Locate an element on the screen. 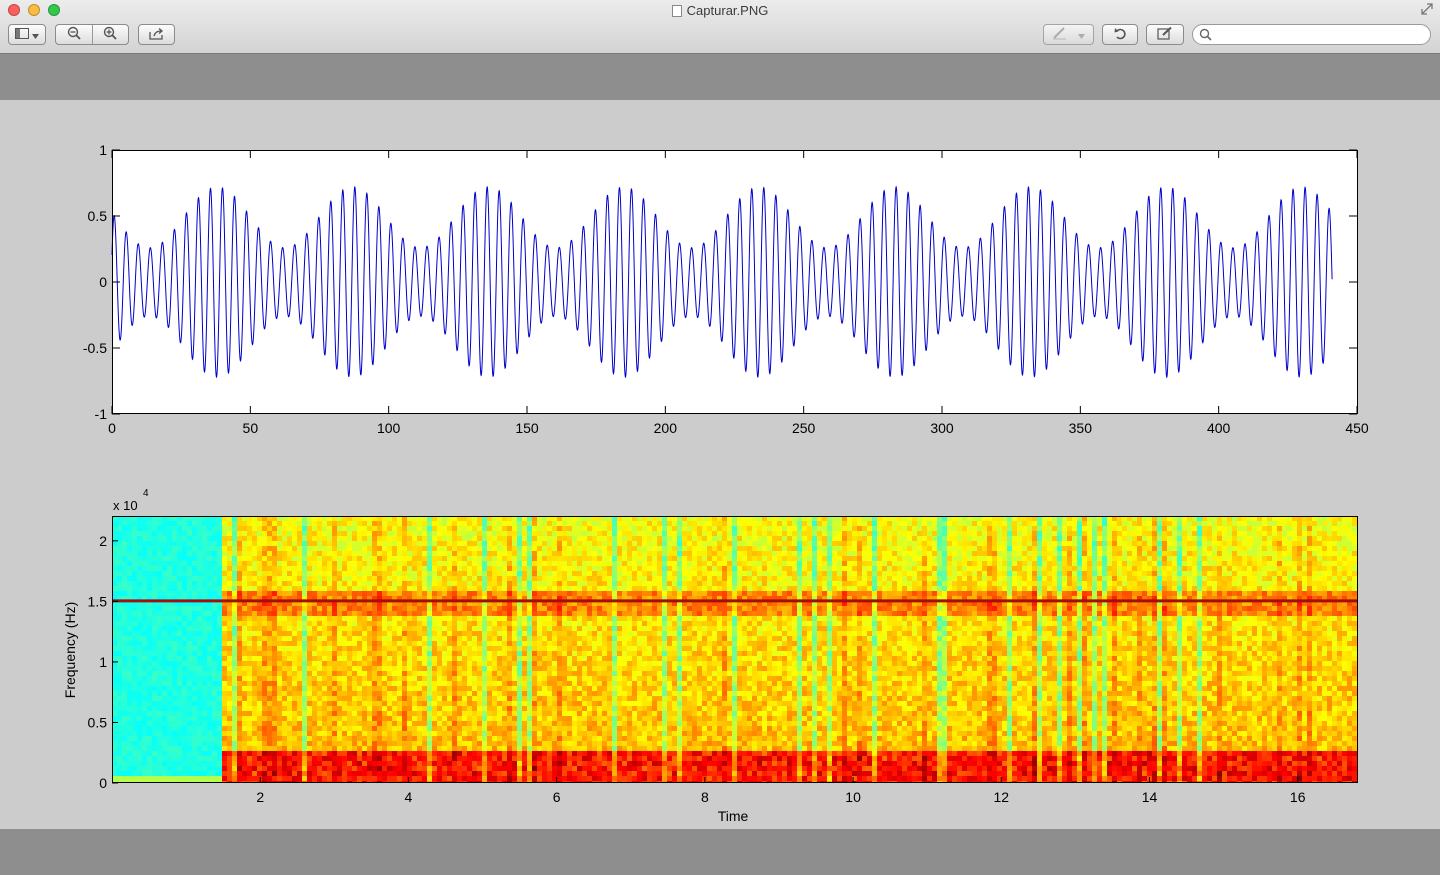 This screenshot has width=1440, height=875. rotate-button is located at coordinates (1120, 34).